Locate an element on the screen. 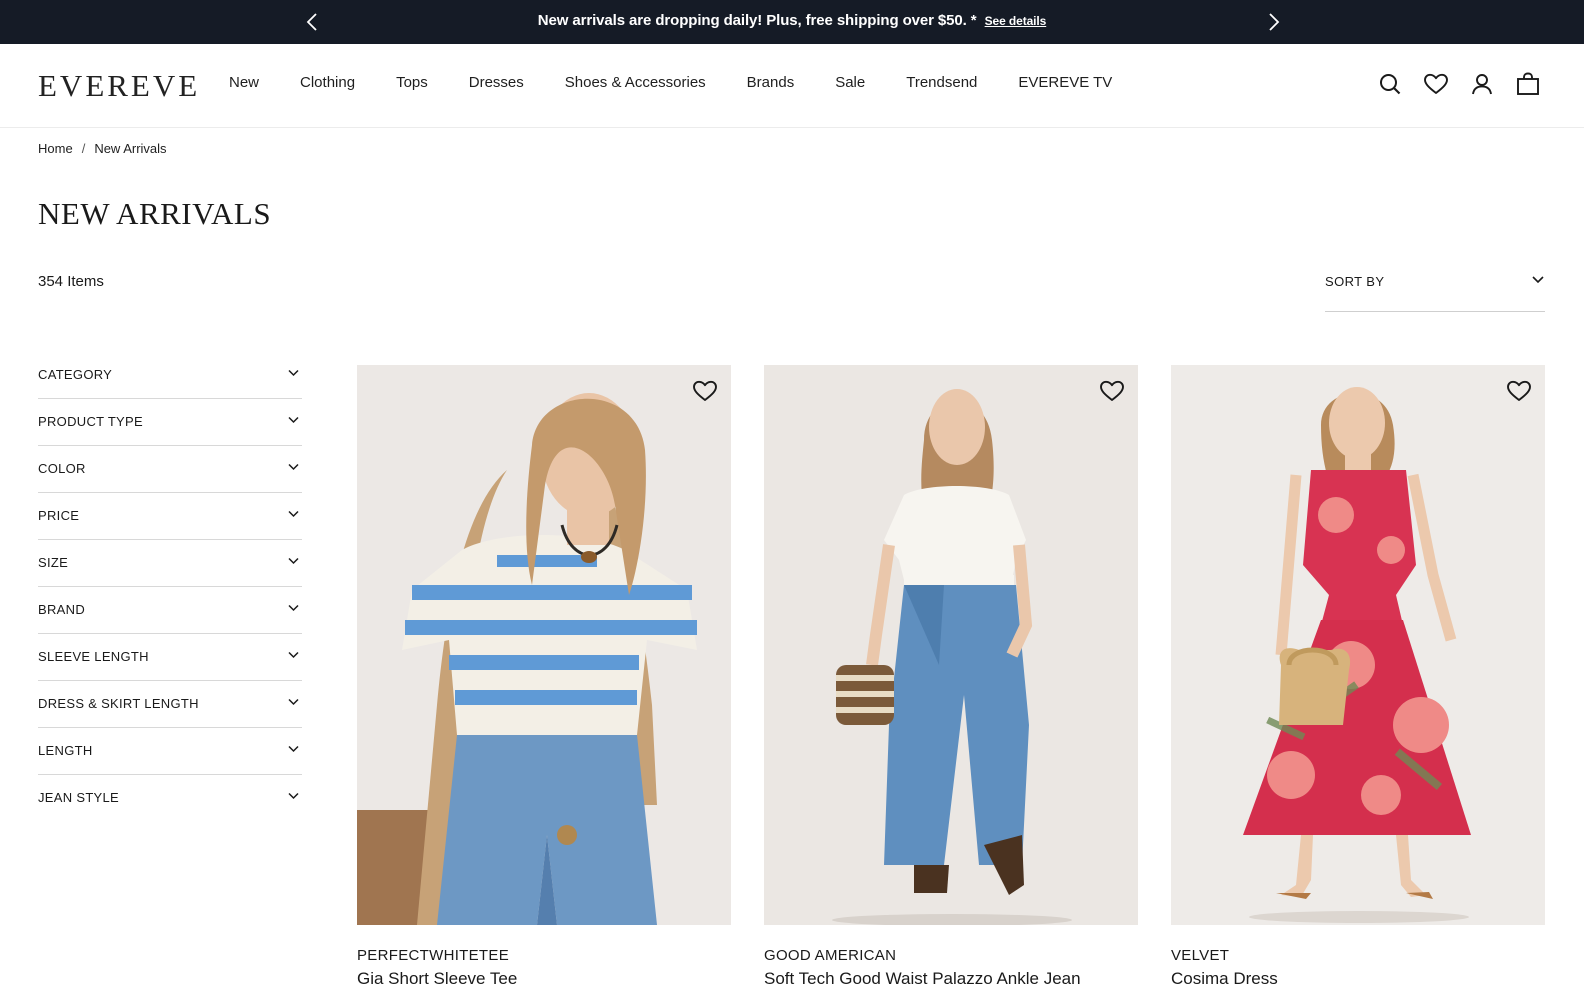  product-name: Soft Tech Good Waist Palazzo Ankle Jean is located at coordinates (951, 979).